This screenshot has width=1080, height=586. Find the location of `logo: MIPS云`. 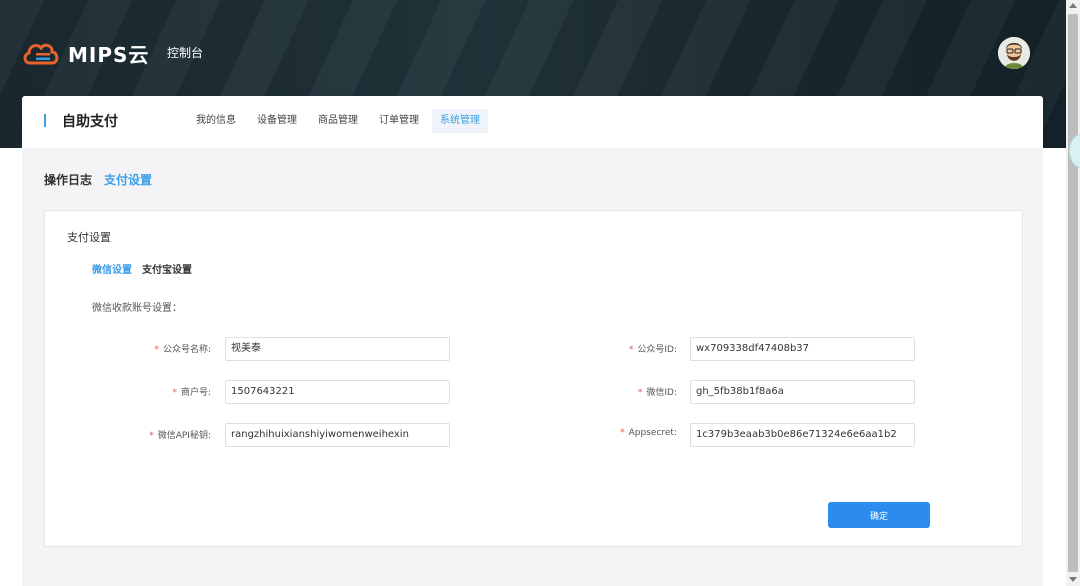

logo: MIPS云 is located at coordinates (85, 53).